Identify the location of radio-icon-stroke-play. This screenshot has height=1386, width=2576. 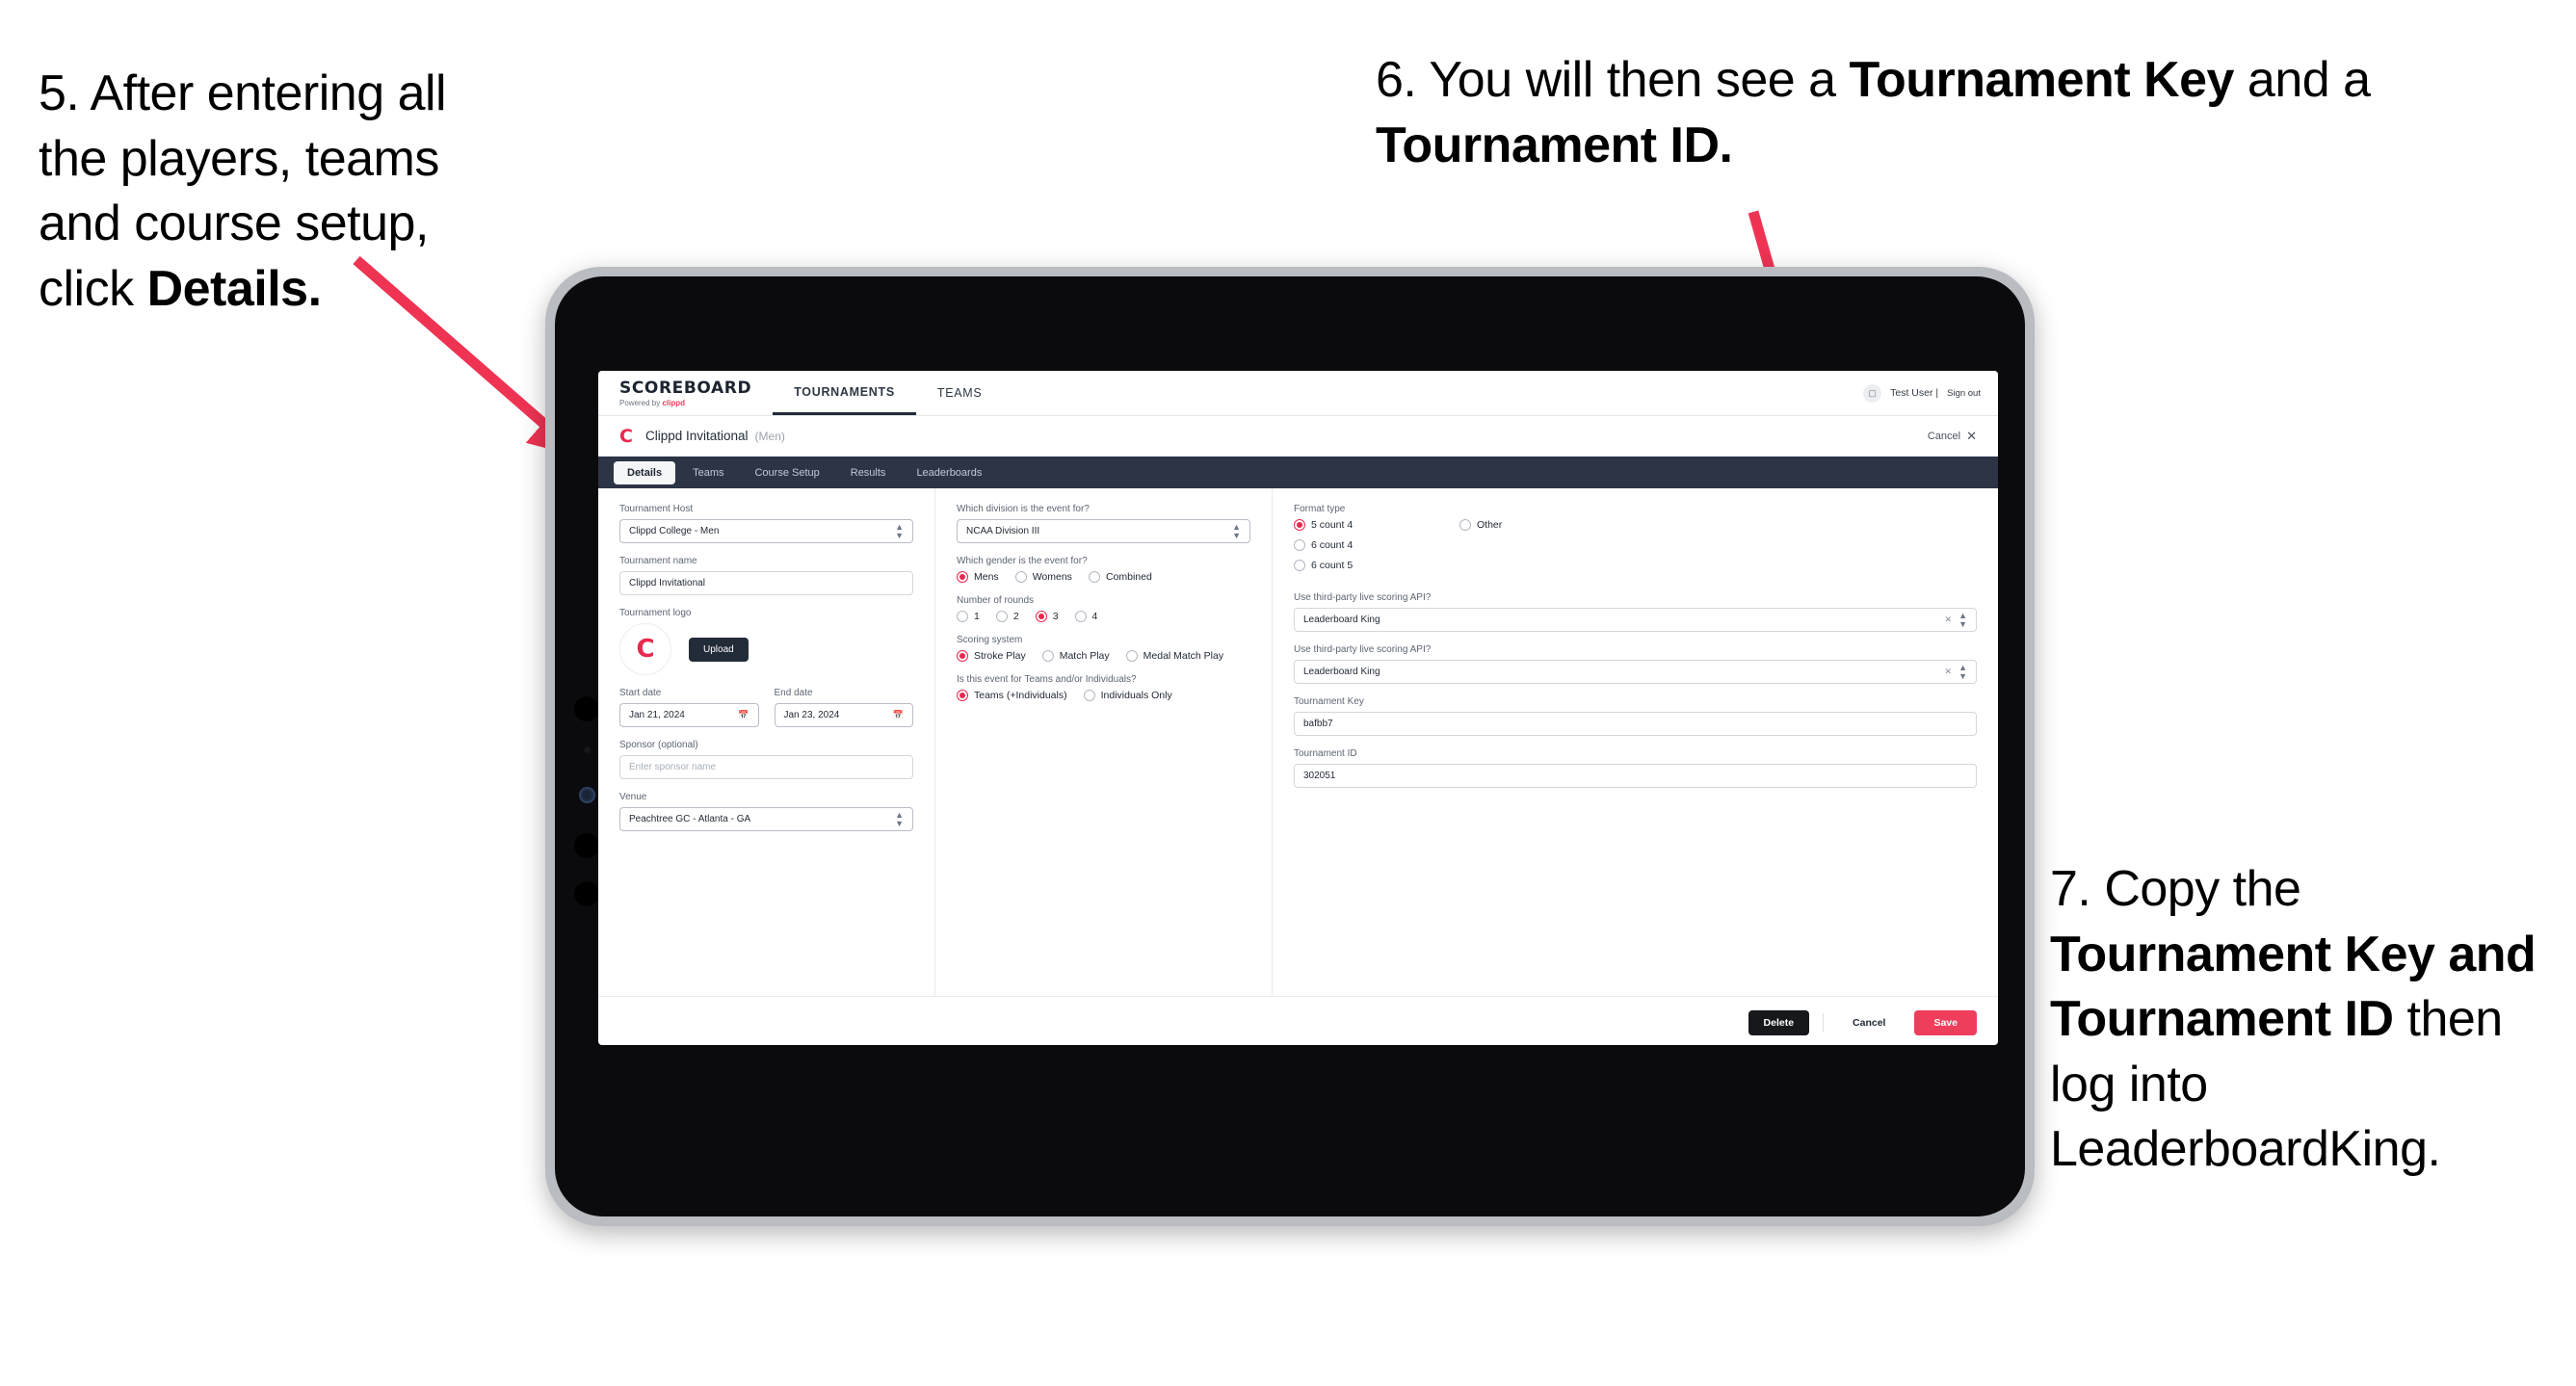
(962, 656).